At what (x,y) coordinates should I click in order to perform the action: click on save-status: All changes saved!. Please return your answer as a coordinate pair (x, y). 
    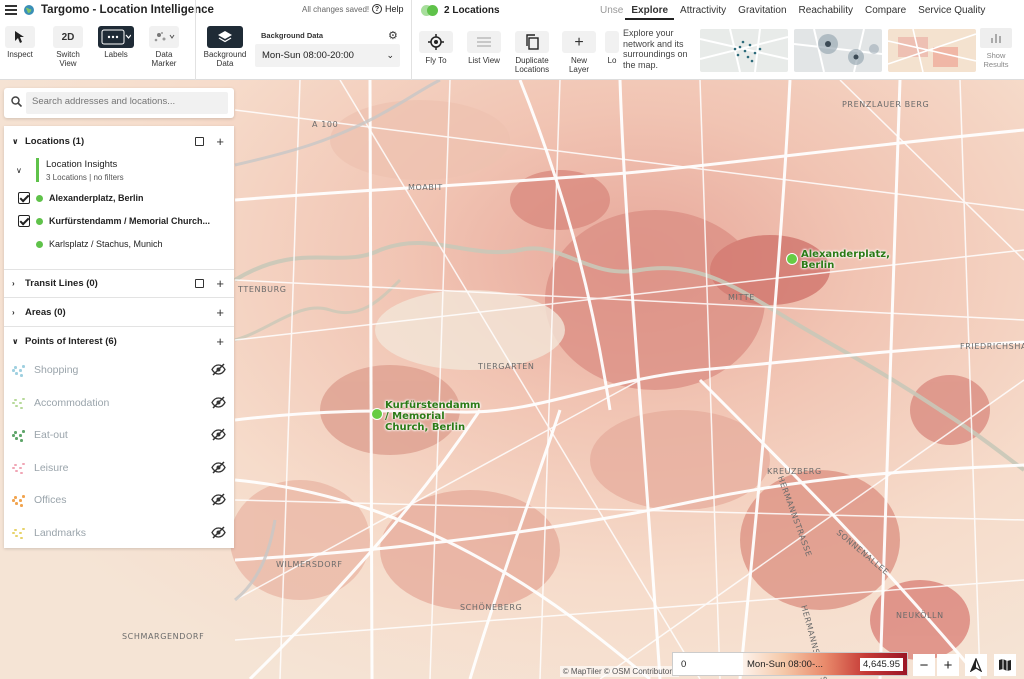
    Looking at the image, I should click on (336, 9).